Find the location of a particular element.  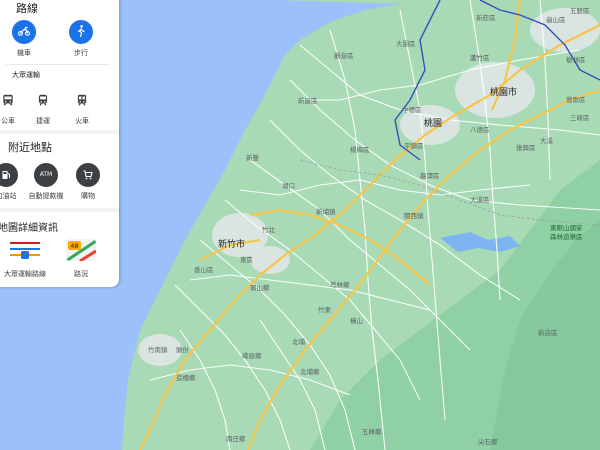

town-label: 寶山鄉 is located at coordinates (260, 287).